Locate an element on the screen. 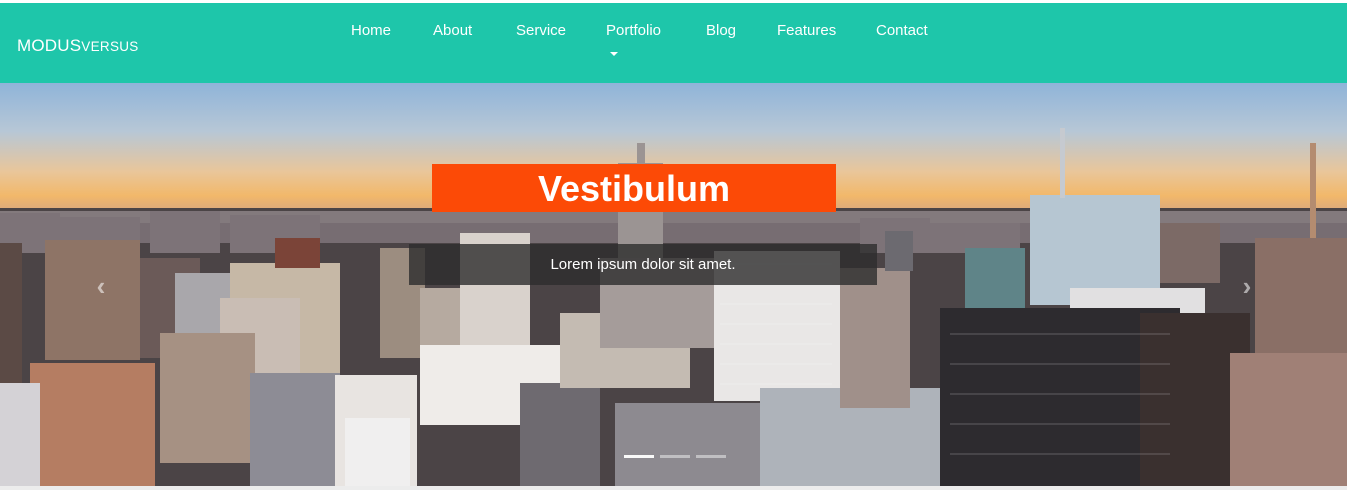  slide-title: Vestibulum is located at coordinates (634, 188).